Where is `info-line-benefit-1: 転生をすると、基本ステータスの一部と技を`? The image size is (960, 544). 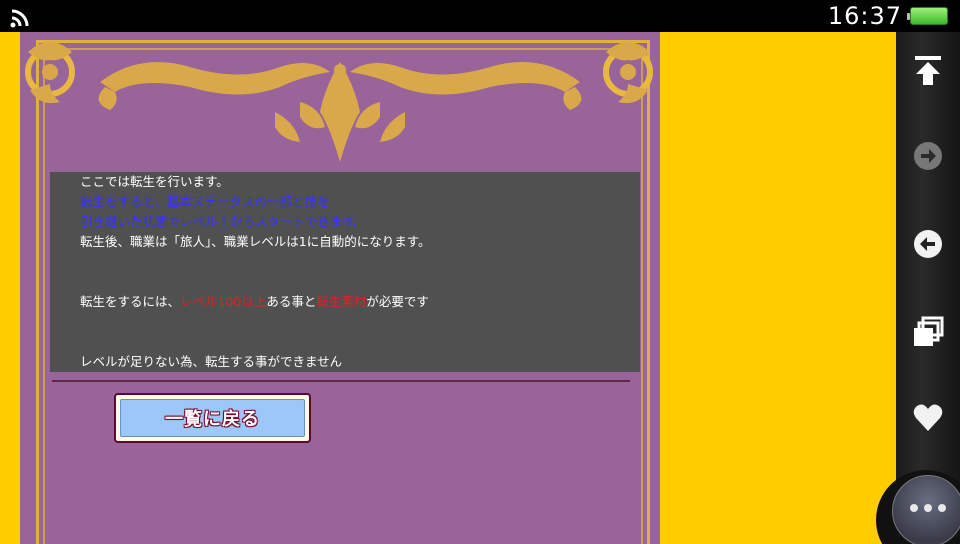 info-line-benefit-1: 転生をすると、基本ステータスの一部と技を is located at coordinates (205, 201).